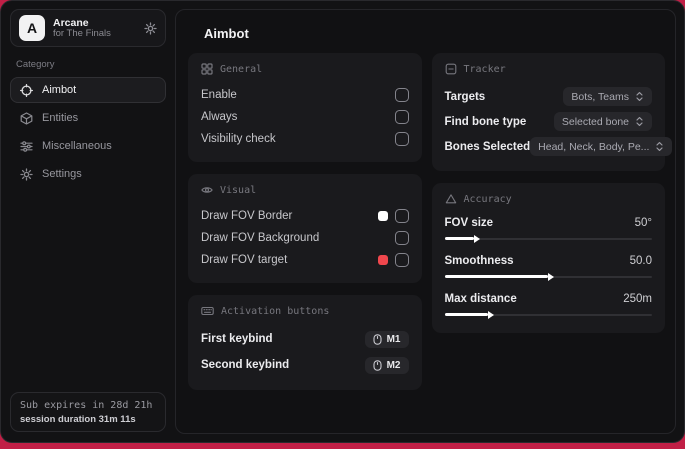 The image size is (685, 449). I want to click on sidebar-item-label: Entities, so click(60, 118).